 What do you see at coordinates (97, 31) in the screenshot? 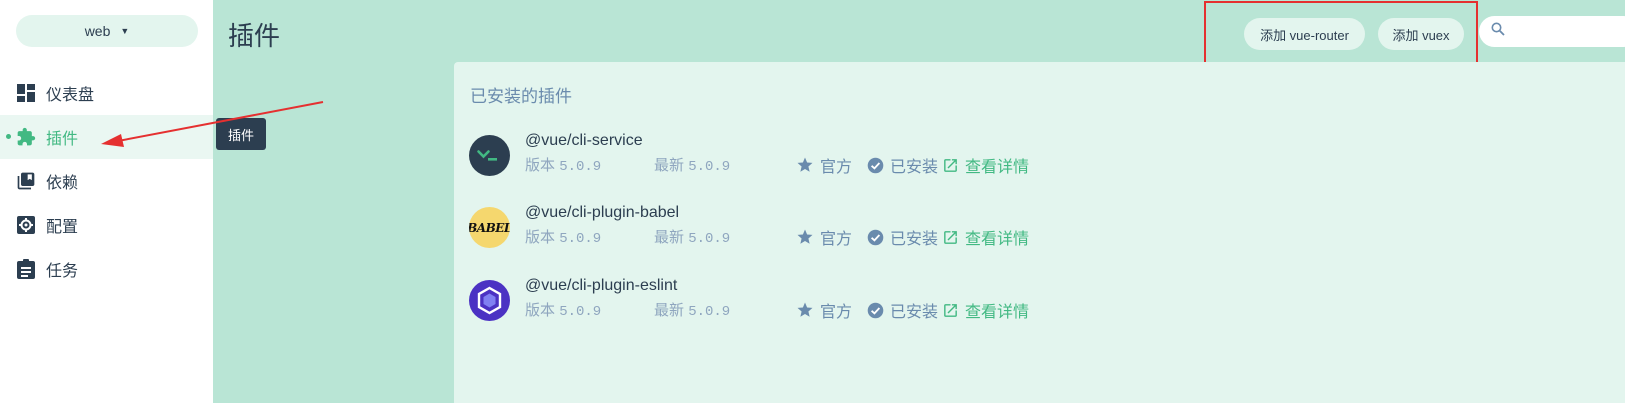
I see `project-name: web` at bounding box center [97, 31].